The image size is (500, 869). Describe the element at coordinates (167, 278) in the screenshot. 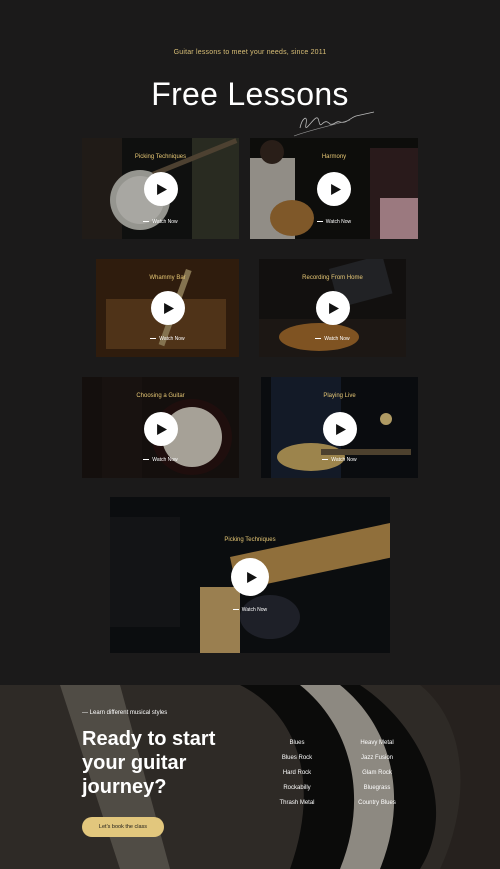

I see `lesson-title: Whammy Bar` at that location.